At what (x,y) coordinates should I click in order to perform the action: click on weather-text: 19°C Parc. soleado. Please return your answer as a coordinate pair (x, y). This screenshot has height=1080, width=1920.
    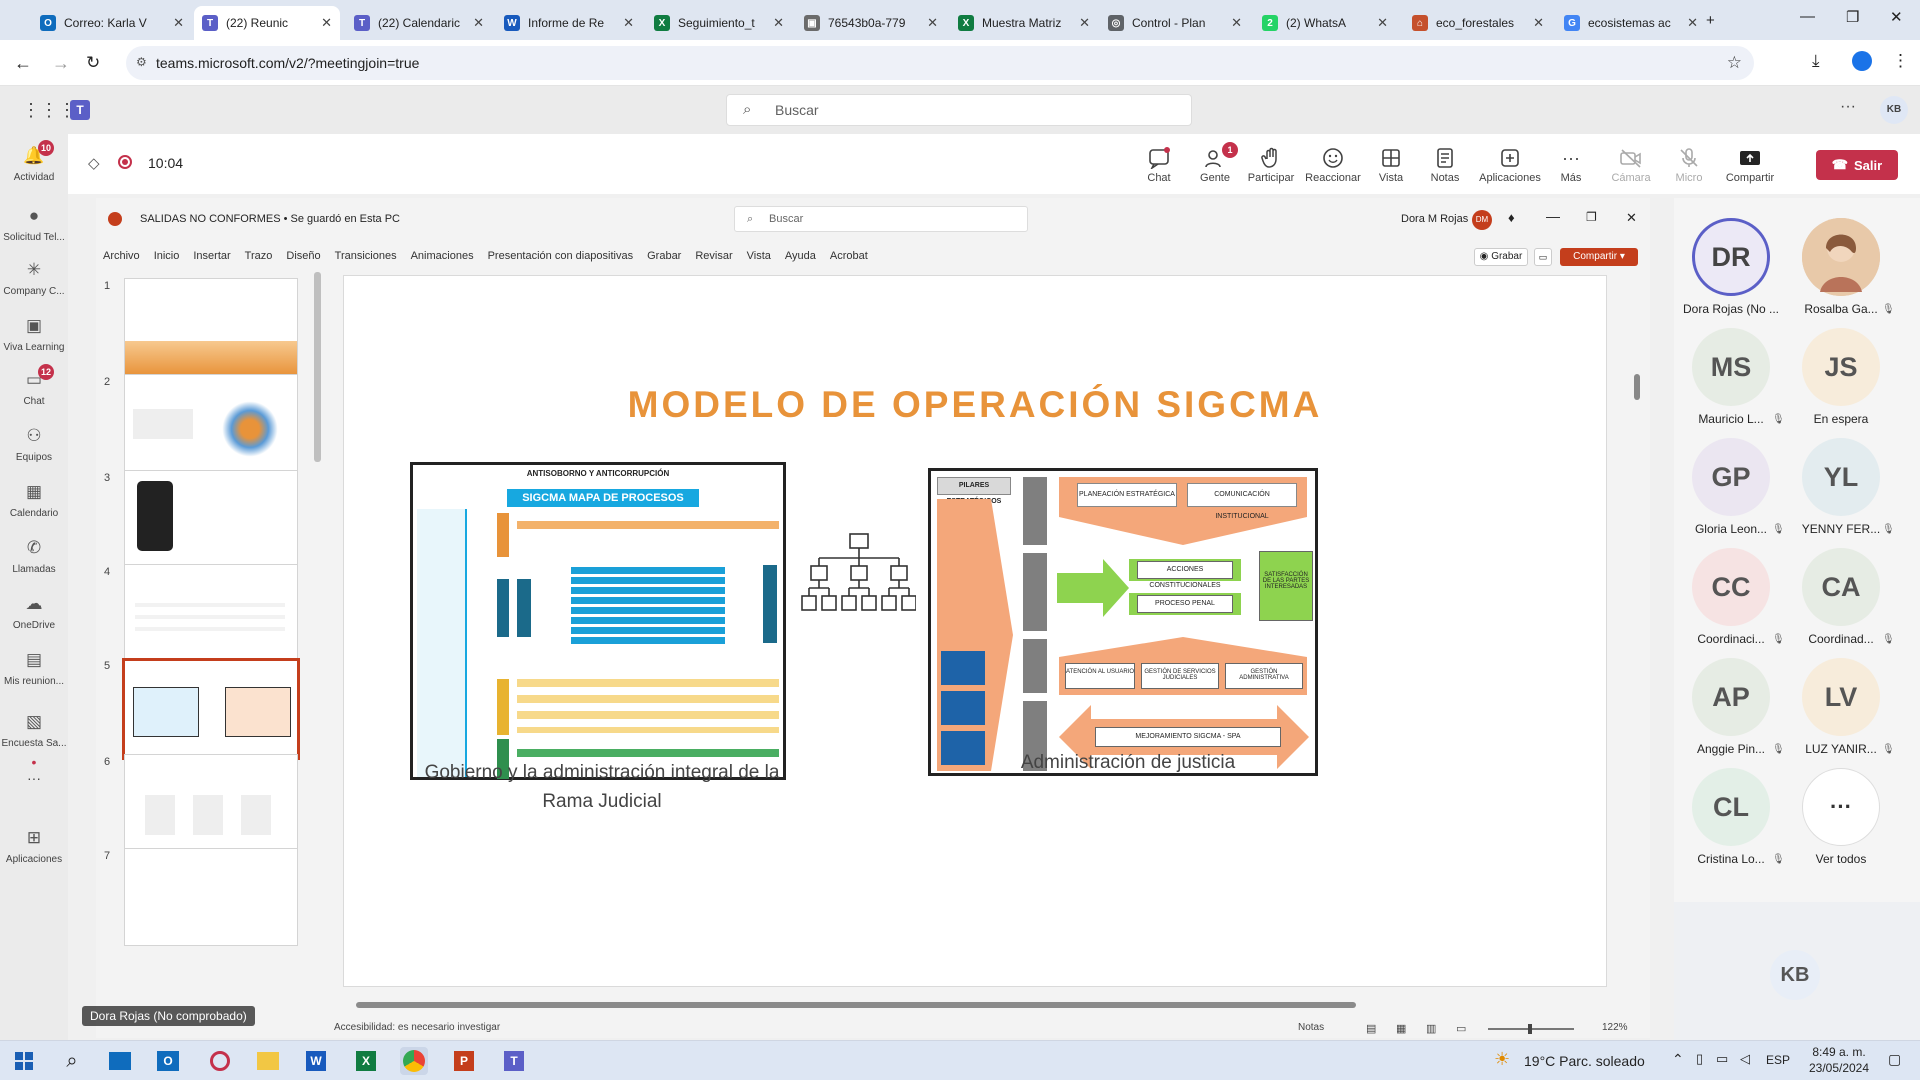
    Looking at the image, I should click on (1584, 1061).